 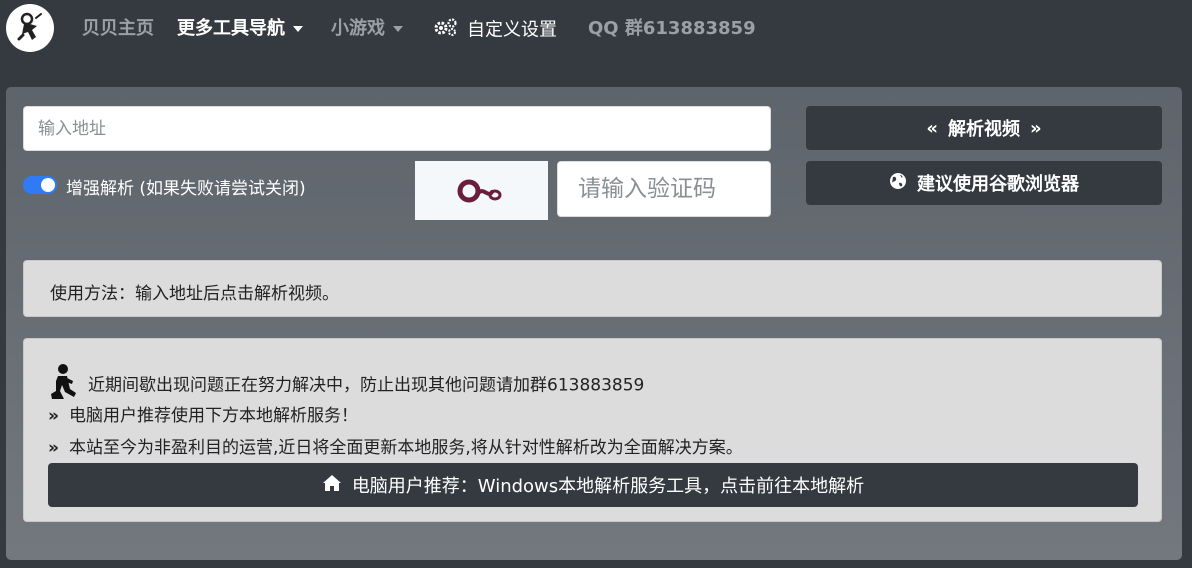 What do you see at coordinates (213, 416) in the screenshot?
I see `notice-line-2-text: 电脑用户推荐使用下方本地解析服务！` at bounding box center [213, 416].